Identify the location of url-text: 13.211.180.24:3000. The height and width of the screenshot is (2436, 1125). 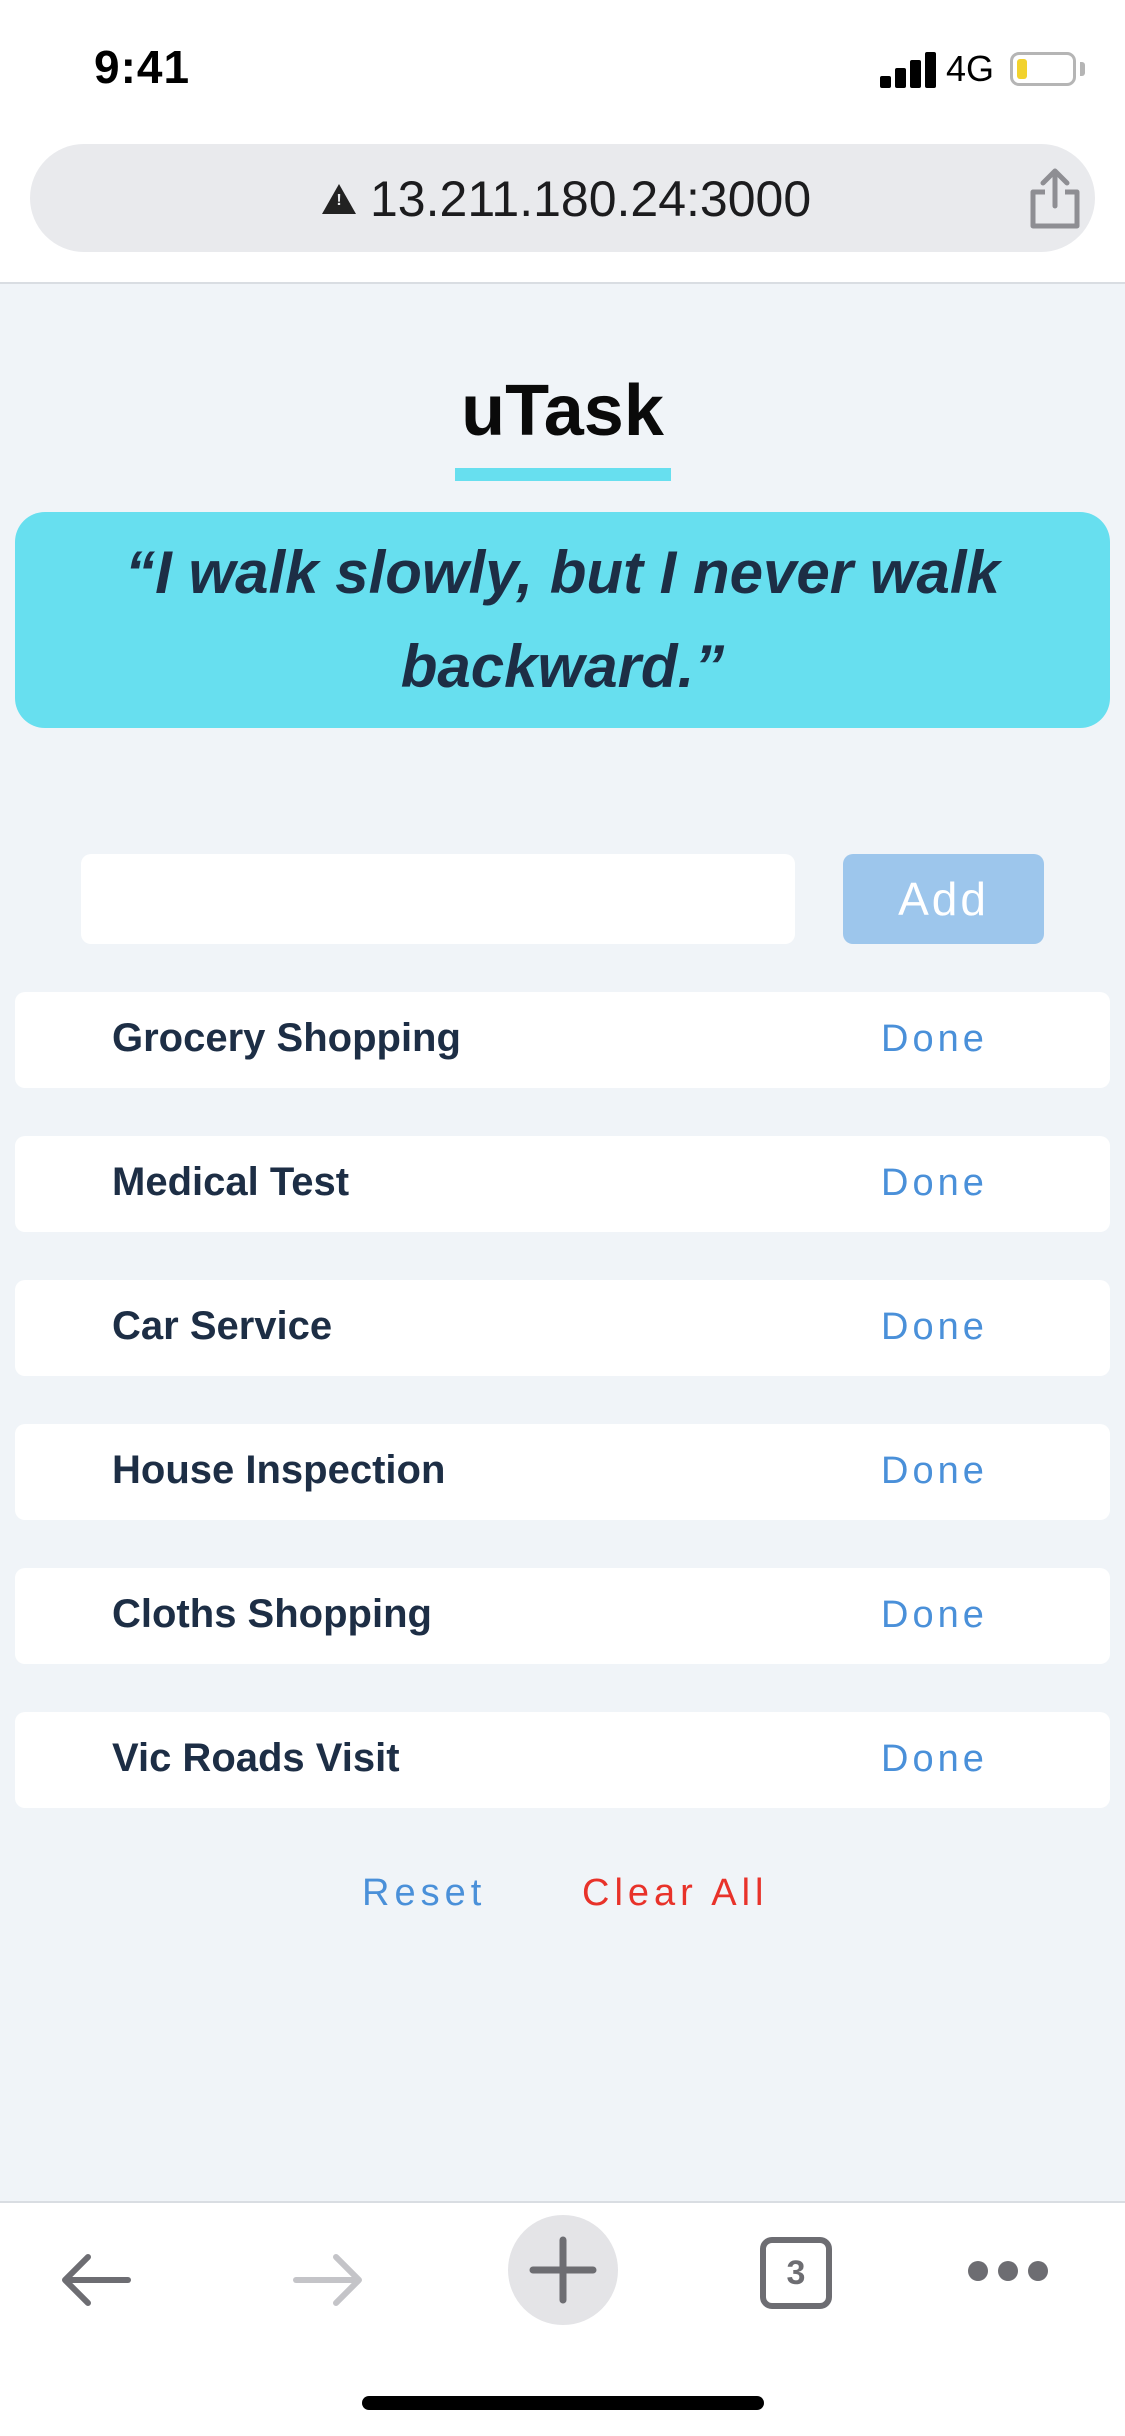
(591, 199).